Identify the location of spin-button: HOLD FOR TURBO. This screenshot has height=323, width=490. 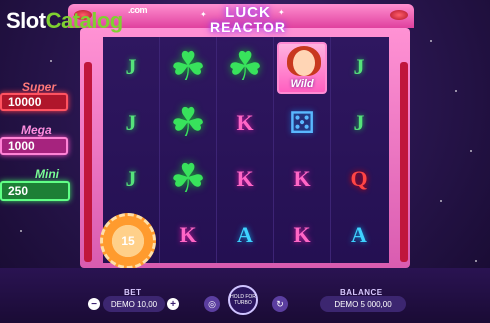
(243, 300).